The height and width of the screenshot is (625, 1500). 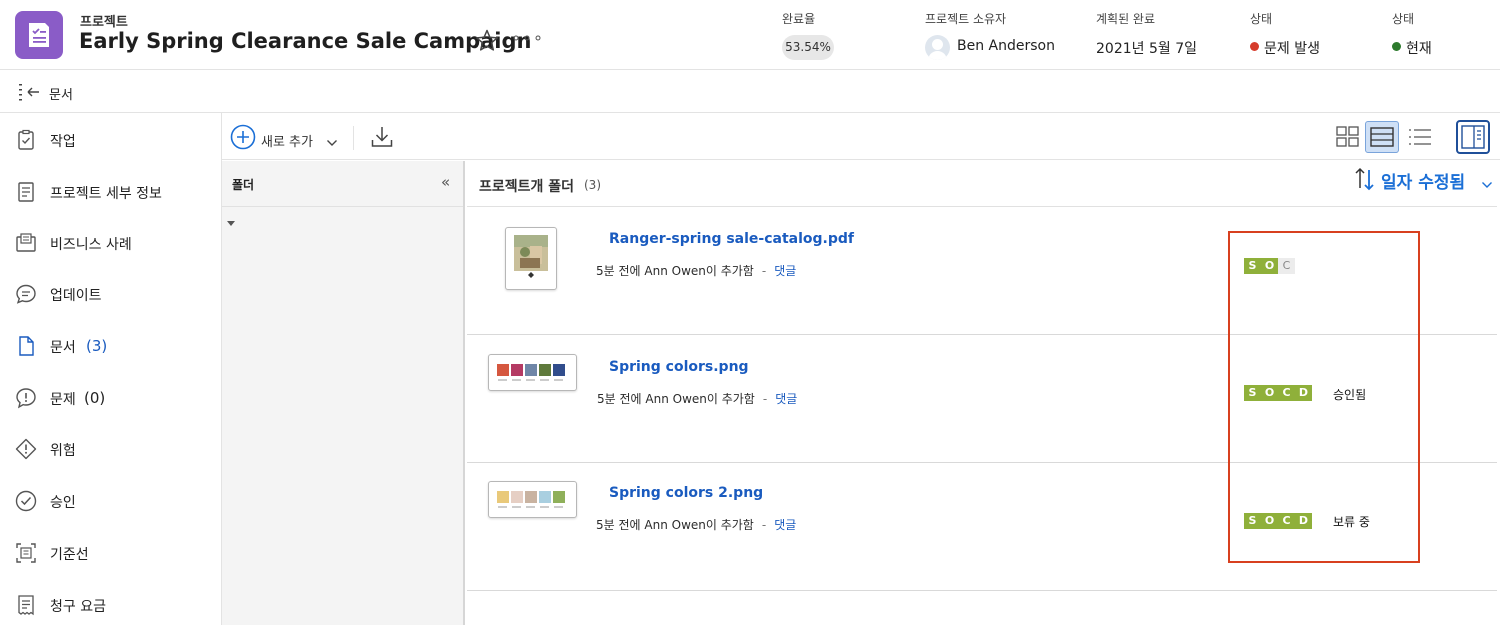 I want to click on add-new-button: 새로 추가, so click(x=287, y=140).